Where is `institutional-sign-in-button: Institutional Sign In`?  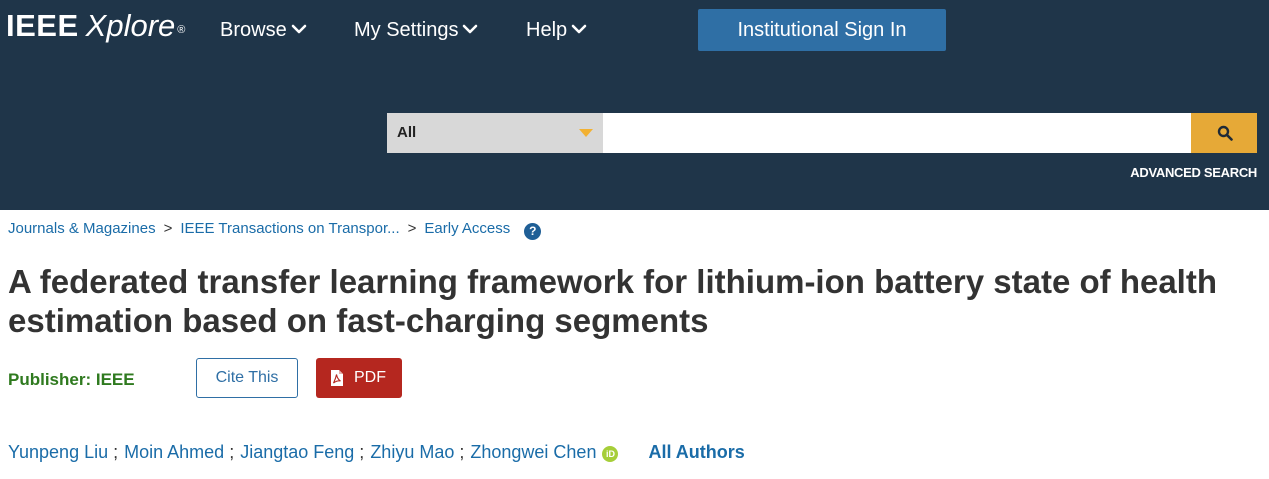 institutional-sign-in-button: Institutional Sign In is located at coordinates (822, 30).